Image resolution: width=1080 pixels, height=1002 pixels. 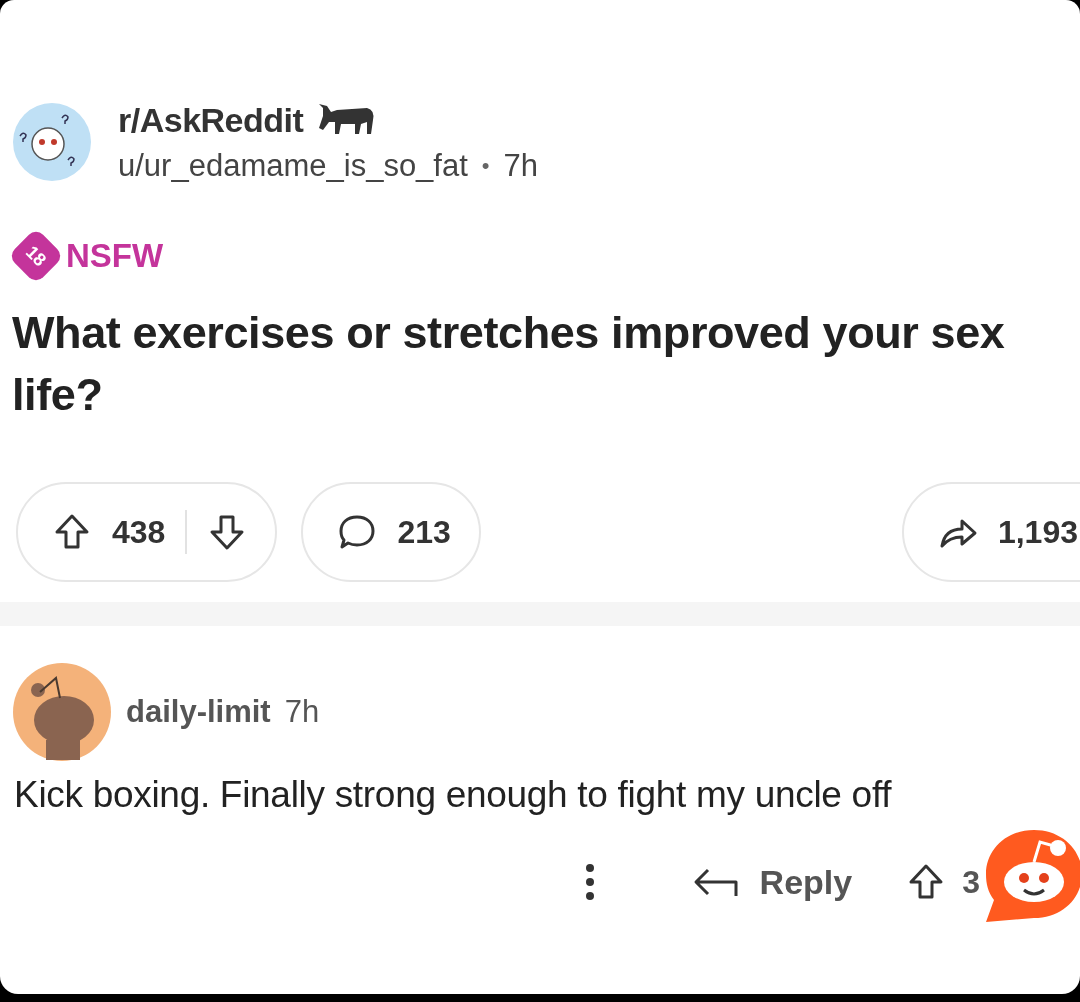 I want to click on user-avatar-icon, so click(x=62, y=712).